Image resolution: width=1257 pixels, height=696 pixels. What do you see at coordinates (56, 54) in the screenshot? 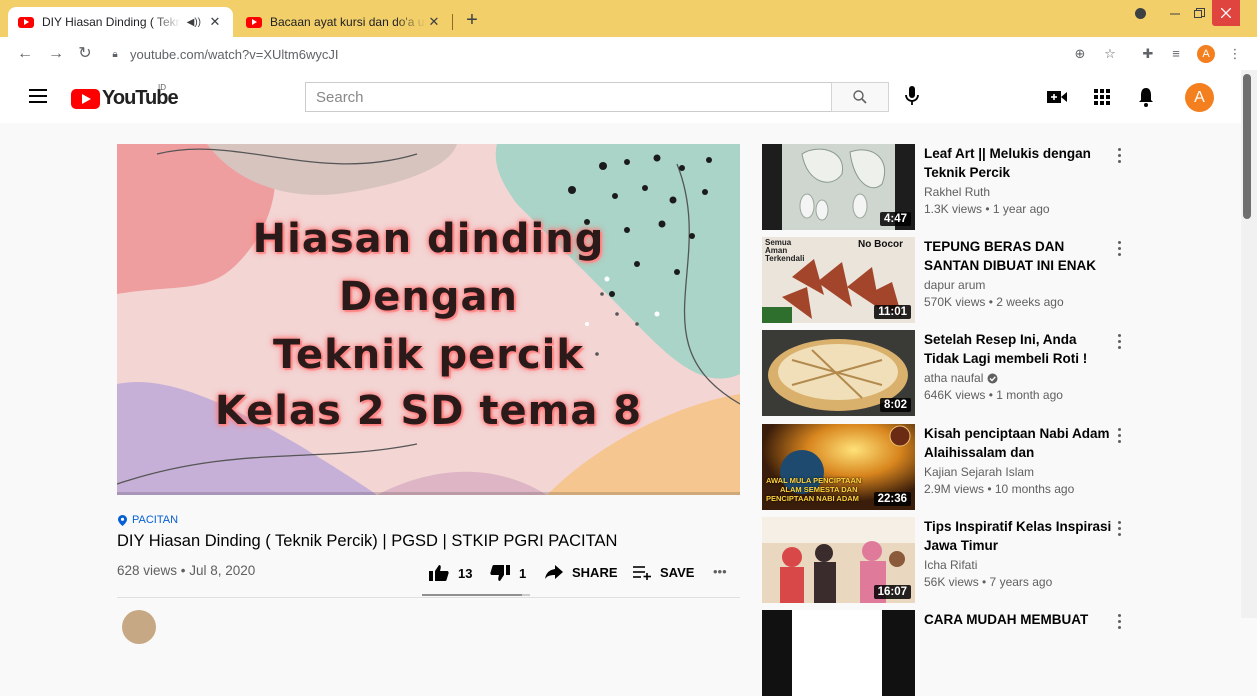
I see `forward-arrow-icon: →` at bounding box center [56, 54].